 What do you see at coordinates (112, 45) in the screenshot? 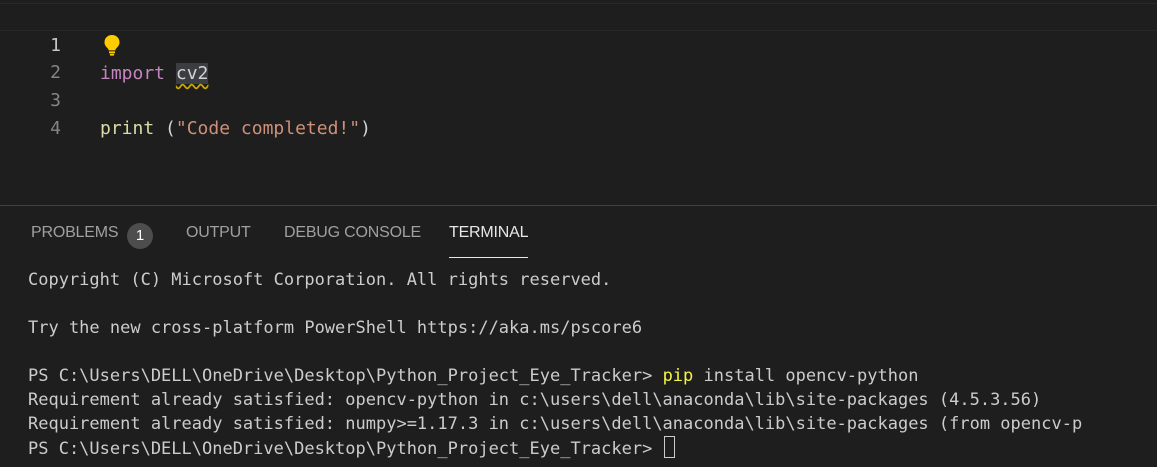
I see `lightbulb-icon` at bounding box center [112, 45].